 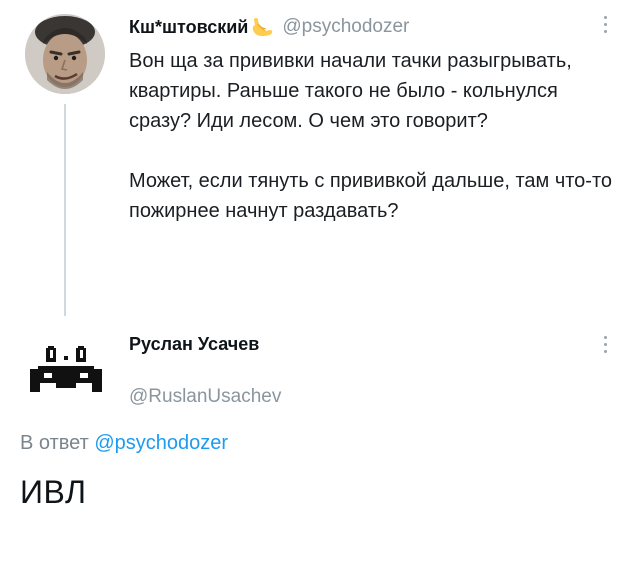 I want to click on avatar-photo-icon, so click(x=65, y=54).